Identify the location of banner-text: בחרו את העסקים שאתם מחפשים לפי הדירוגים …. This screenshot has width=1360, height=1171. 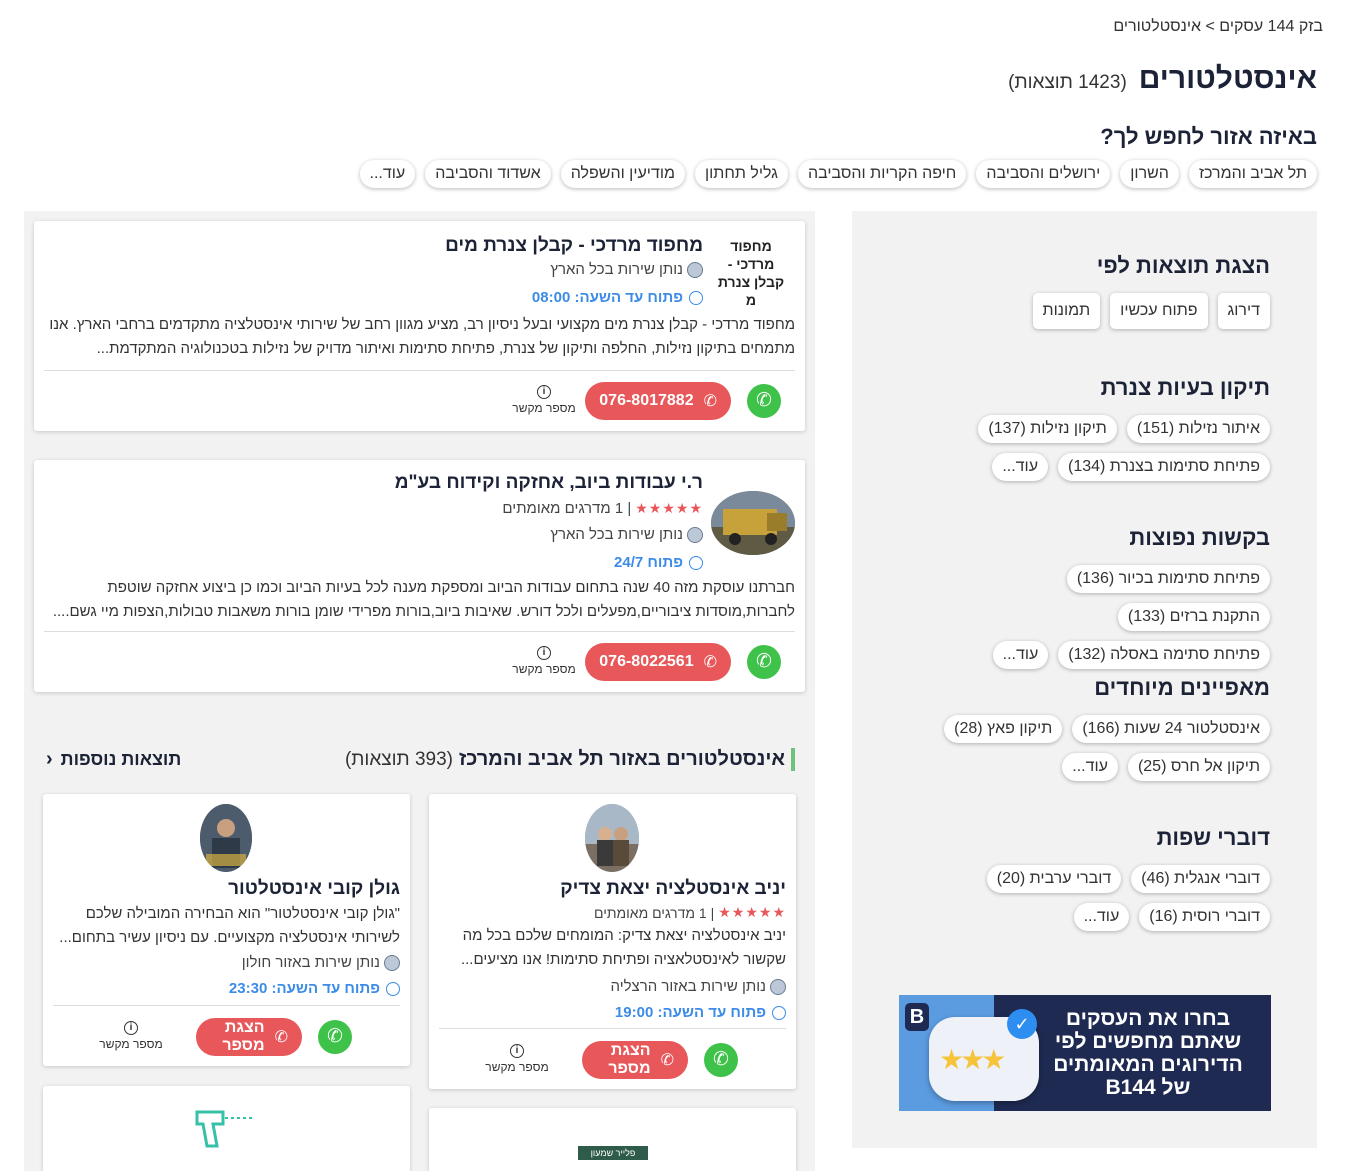
(1148, 1053).